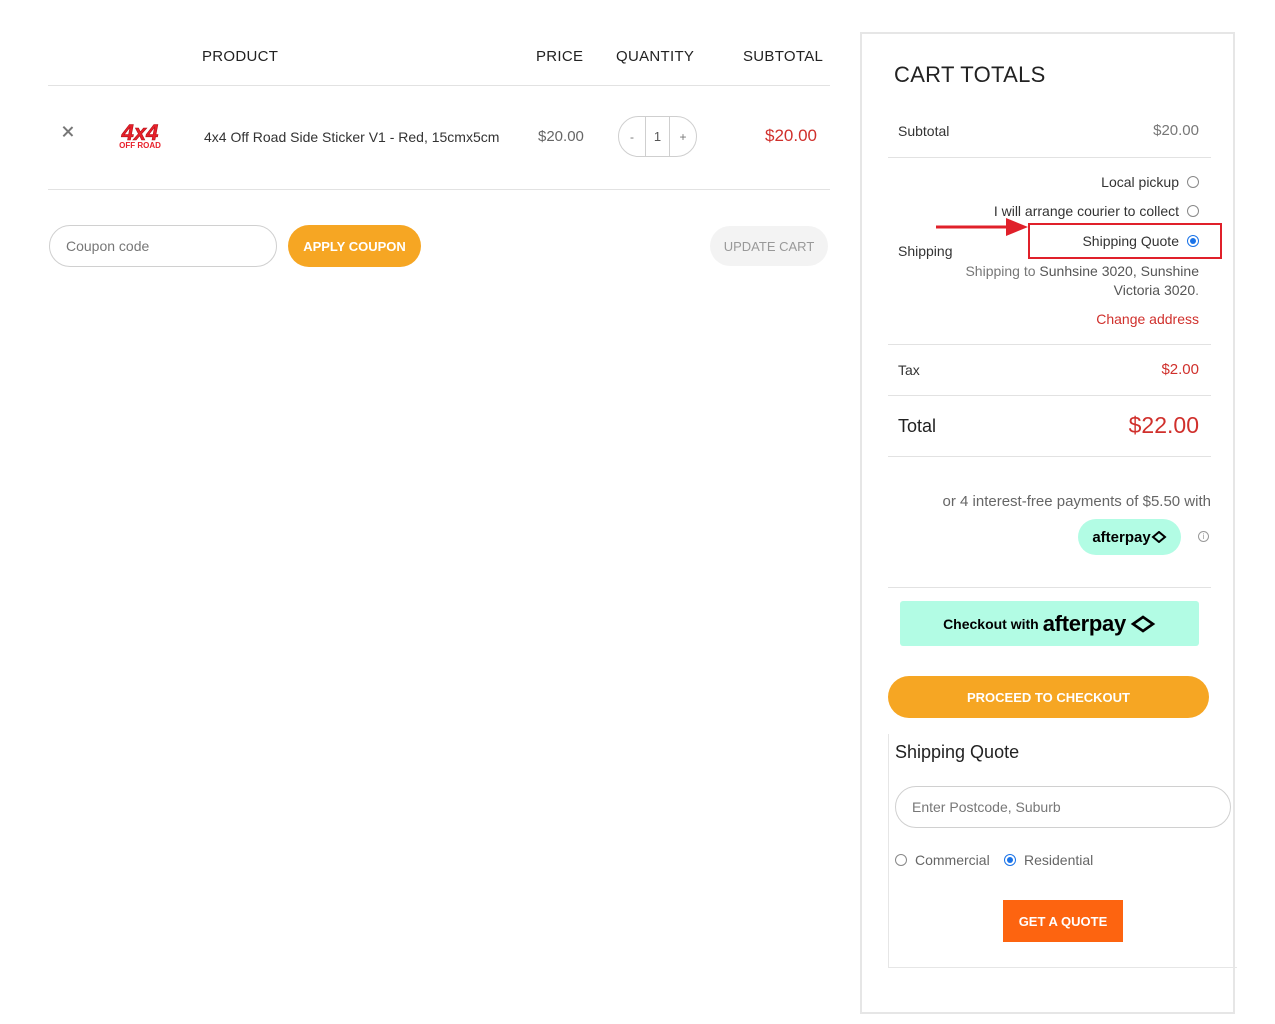  I want to click on apply-coupon-button: APPLY COUPON, so click(354, 246).